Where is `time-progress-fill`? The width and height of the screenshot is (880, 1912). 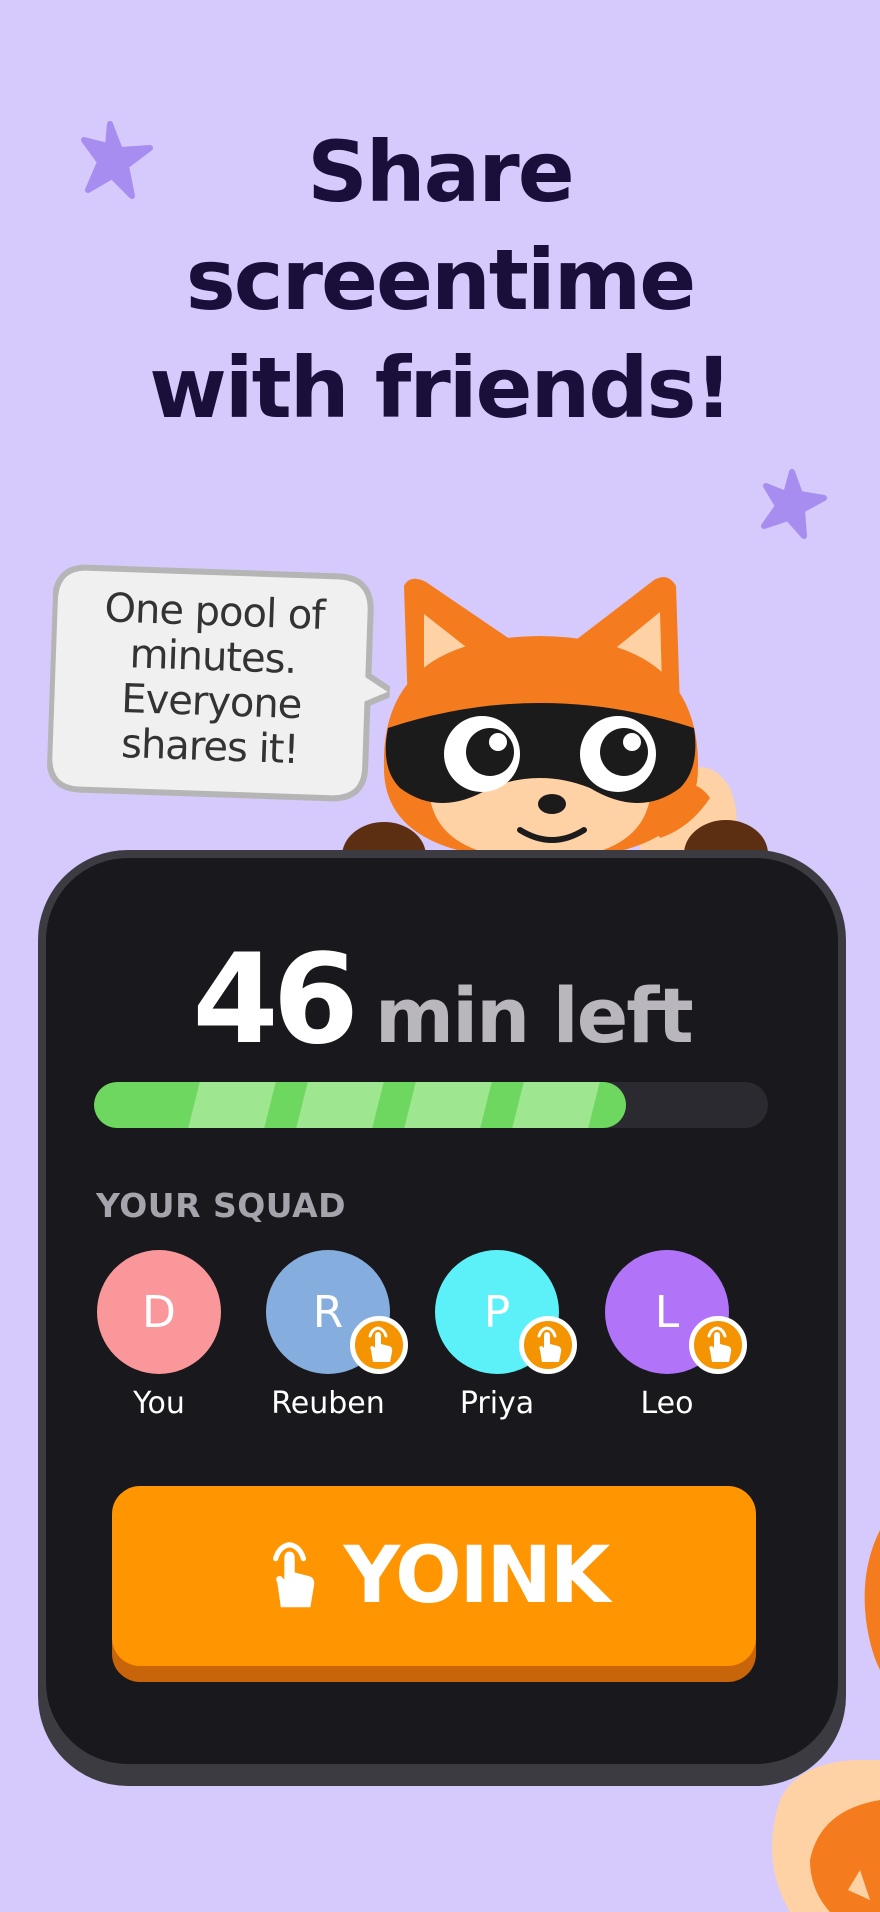 time-progress-fill is located at coordinates (360, 1105).